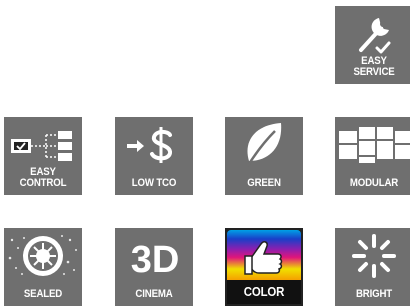 The height and width of the screenshot is (306, 410). I want to click on tile-label: LOW TCO, so click(154, 183).